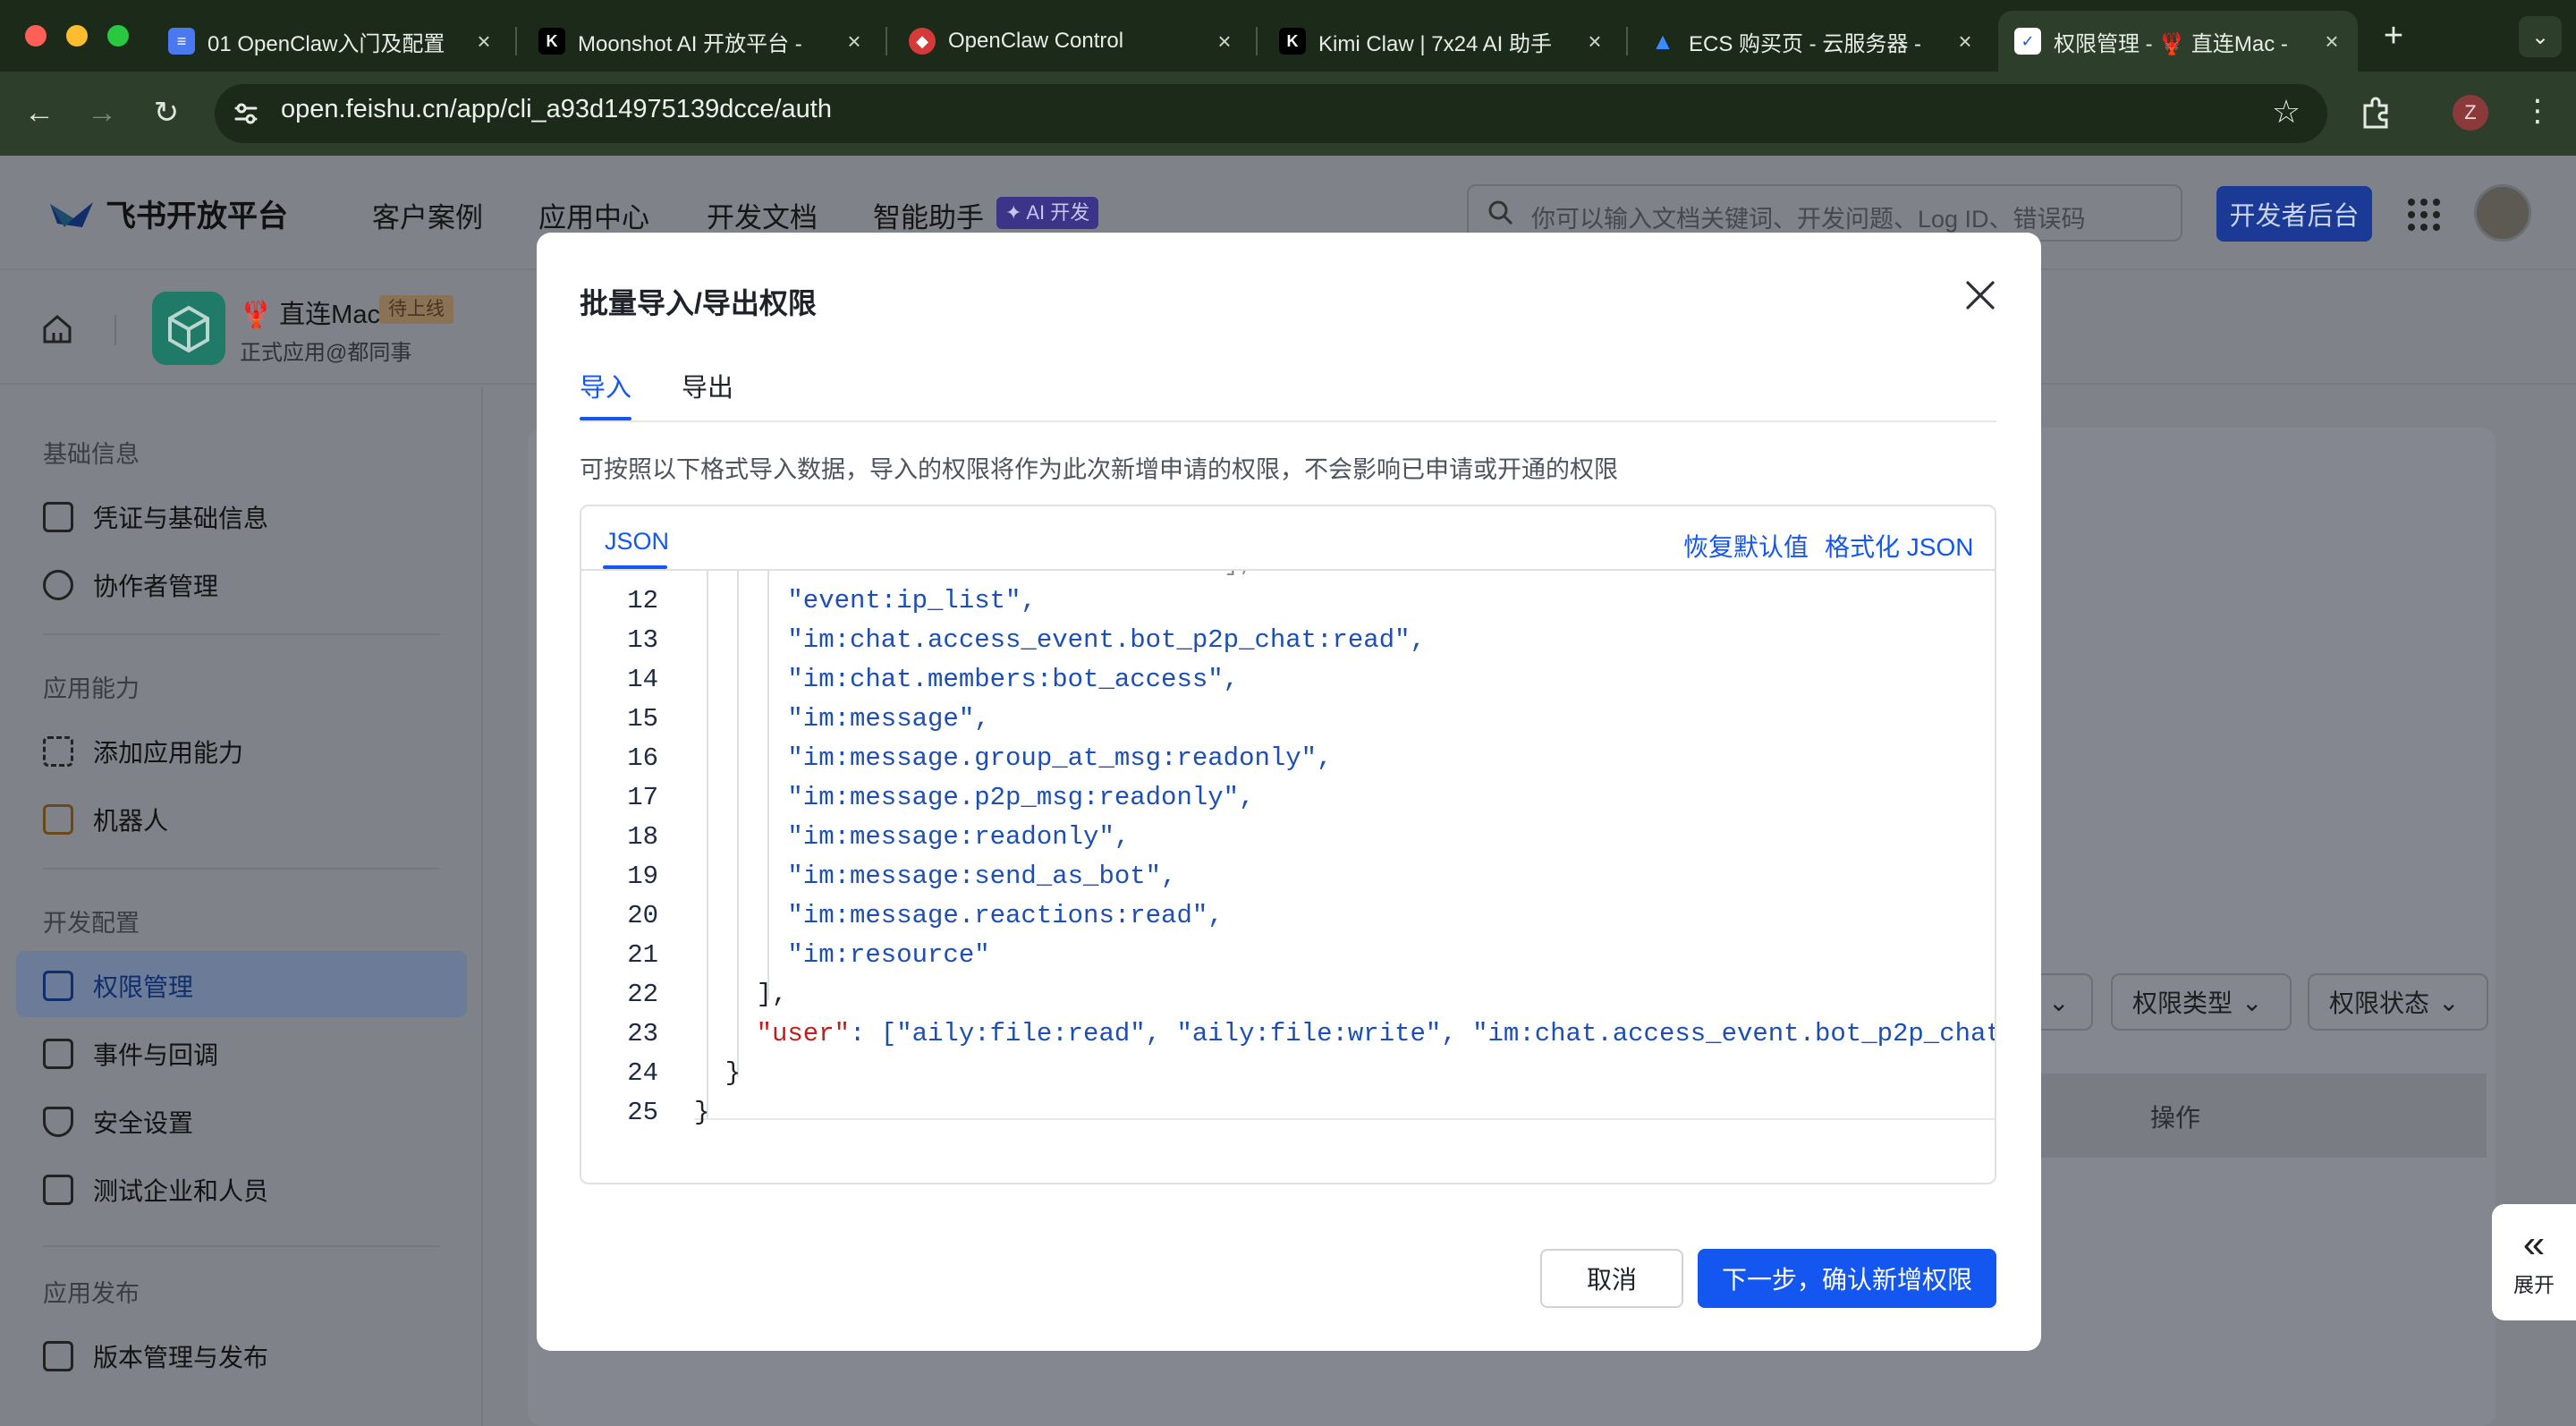 Image resolution: width=2576 pixels, height=1426 pixels. What do you see at coordinates (427, 215) in the screenshot?
I see `nav-customer-cases: 客户案例` at bounding box center [427, 215].